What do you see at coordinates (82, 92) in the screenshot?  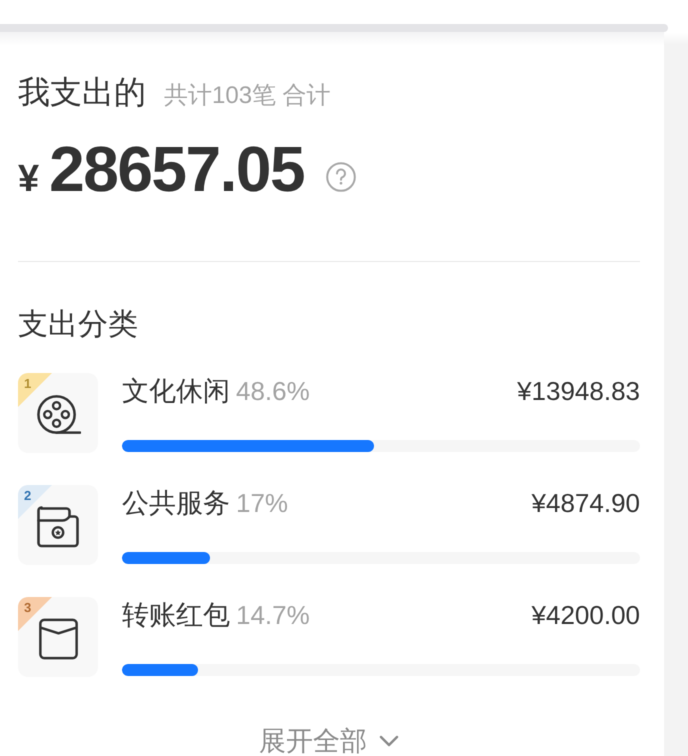 I see `summary-title: 我支出的` at bounding box center [82, 92].